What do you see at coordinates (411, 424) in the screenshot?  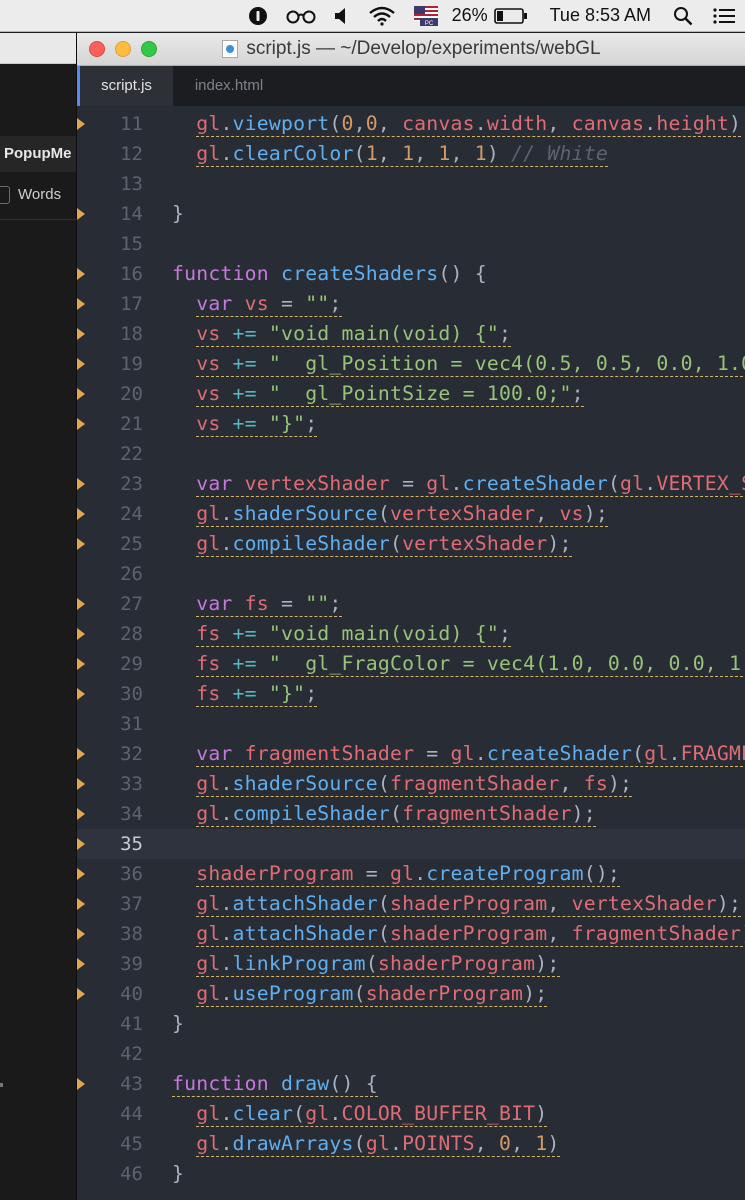 I see `code-line: 21 vs += "}";` at bounding box center [411, 424].